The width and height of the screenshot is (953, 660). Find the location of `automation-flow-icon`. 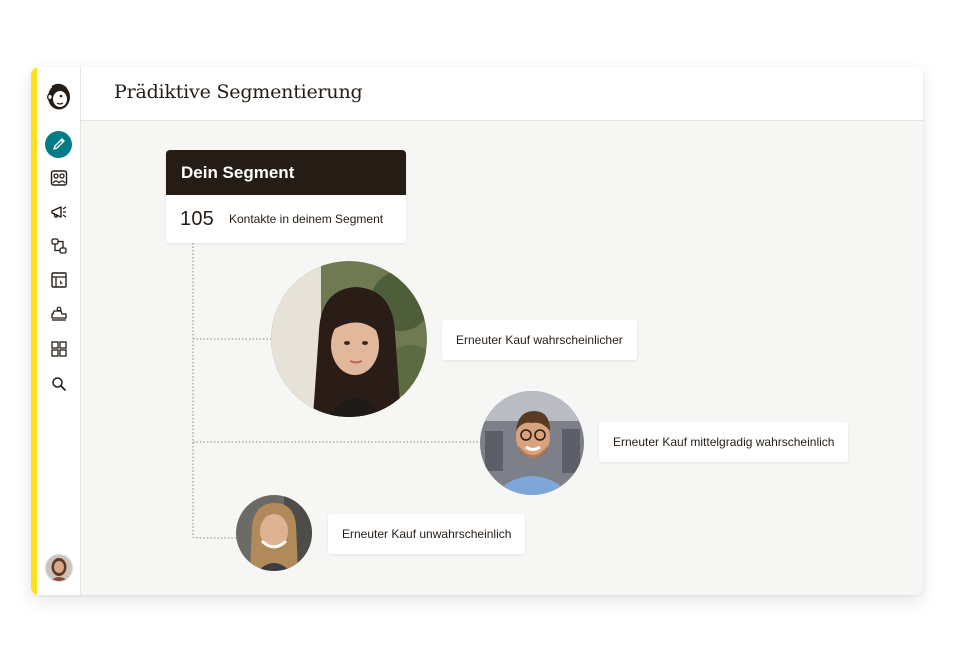

automation-flow-icon is located at coordinates (58, 246).